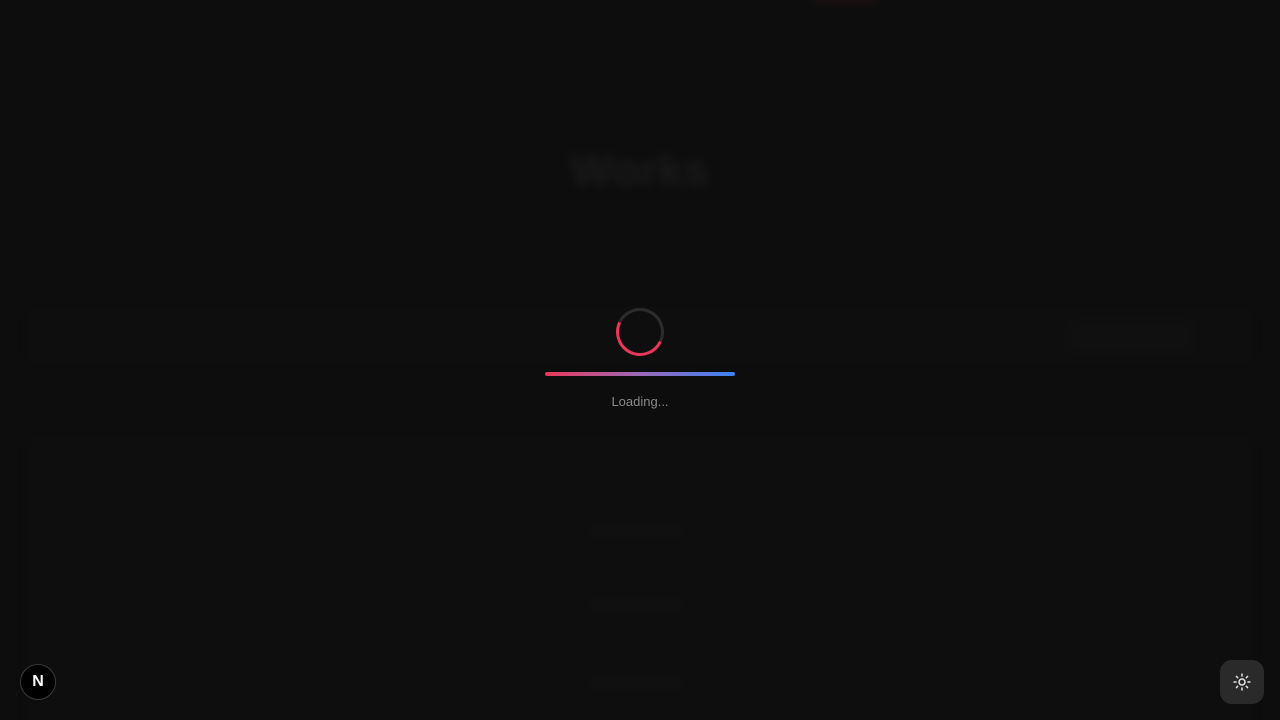 The width and height of the screenshot is (1280, 720). I want to click on theme-toggle-button, so click(1242, 682).